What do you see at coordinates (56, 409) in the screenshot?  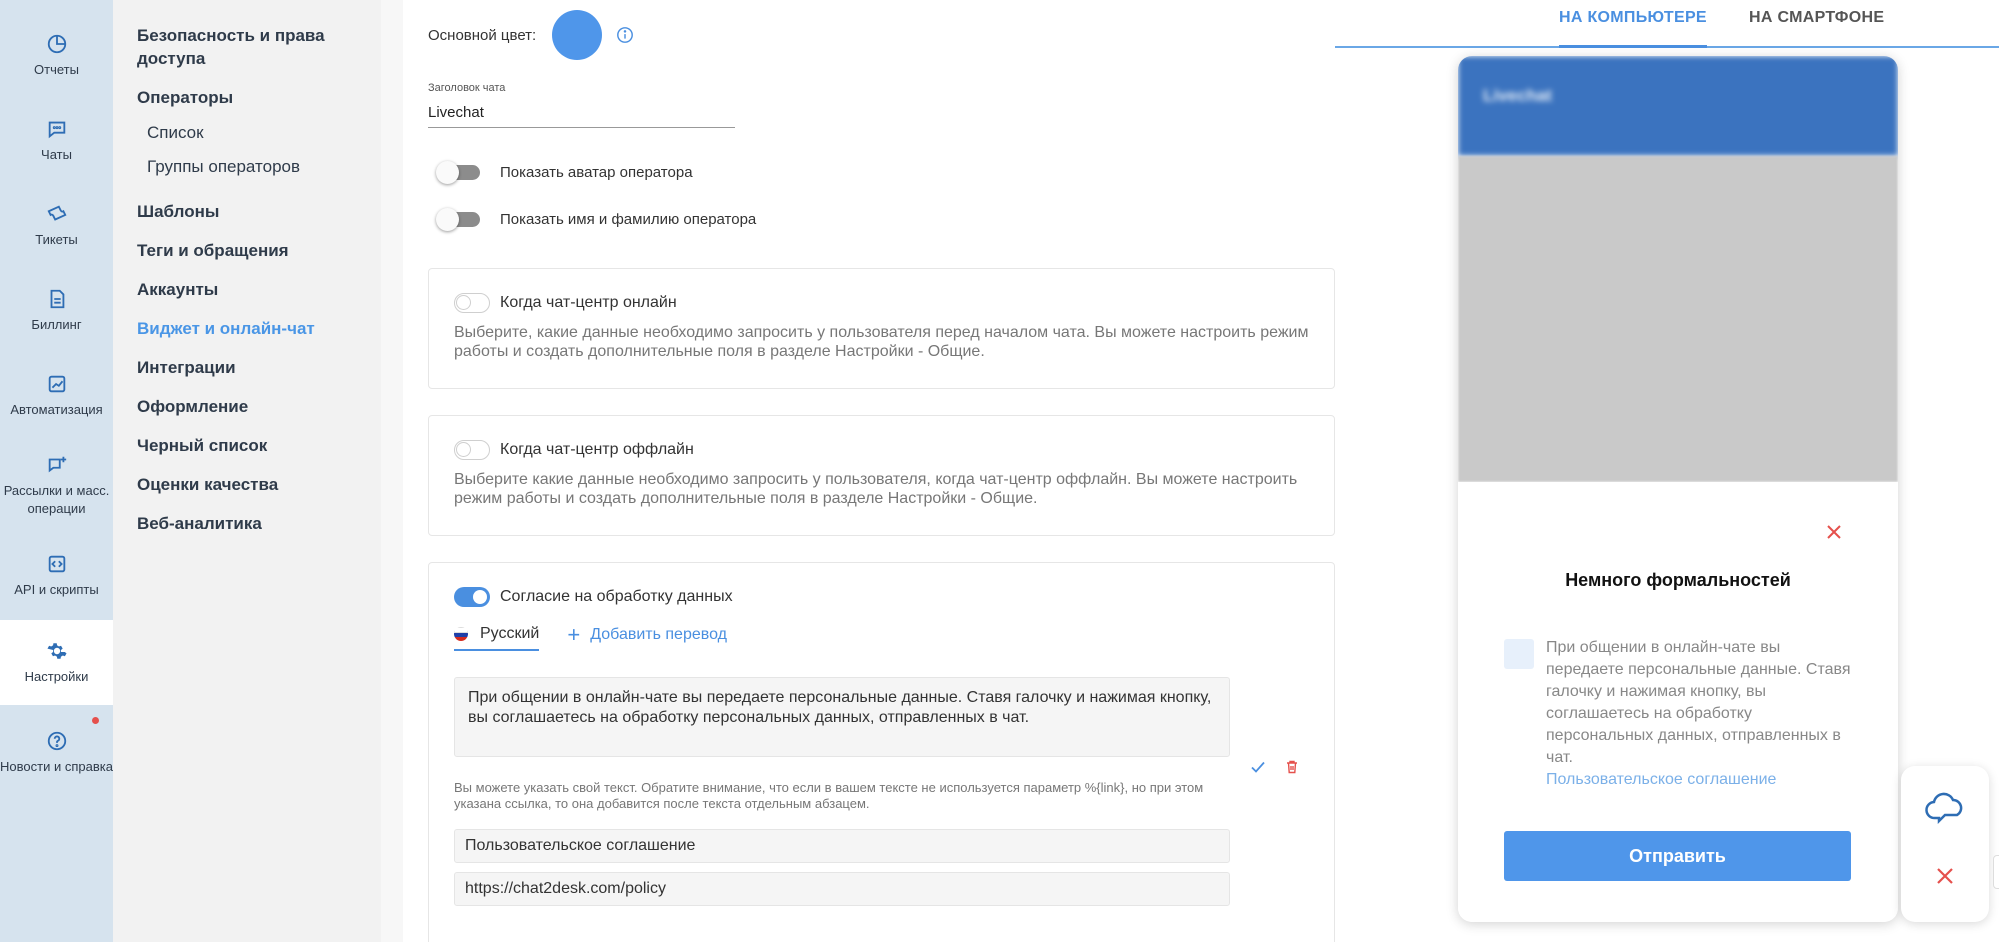 I see `rail-label: Автоматизация` at bounding box center [56, 409].